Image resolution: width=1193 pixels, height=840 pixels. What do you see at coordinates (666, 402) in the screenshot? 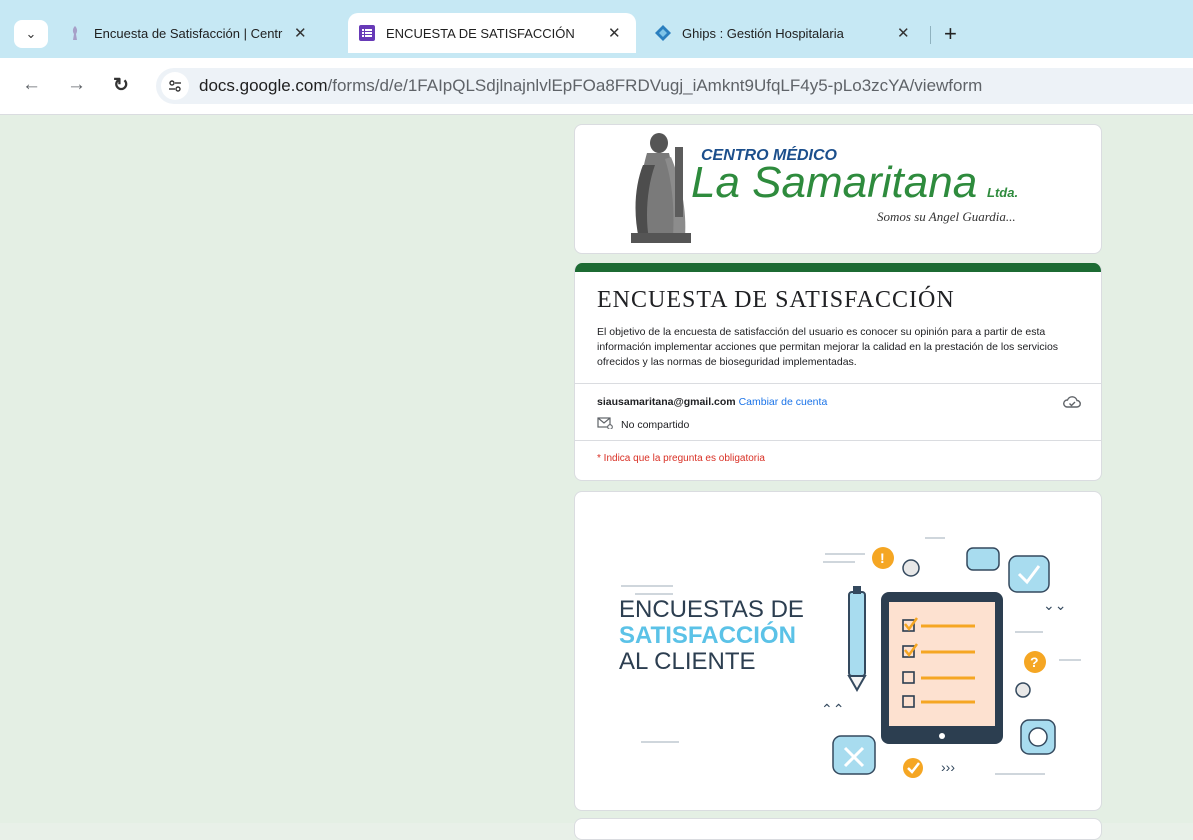
I see `account-email: siausamaritana@gmail.com` at bounding box center [666, 402].